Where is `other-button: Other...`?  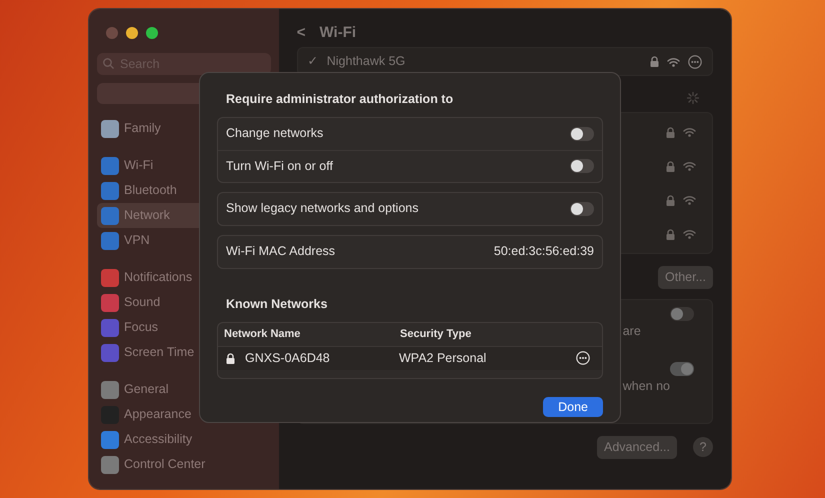
other-button: Other... is located at coordinates (685, 277).